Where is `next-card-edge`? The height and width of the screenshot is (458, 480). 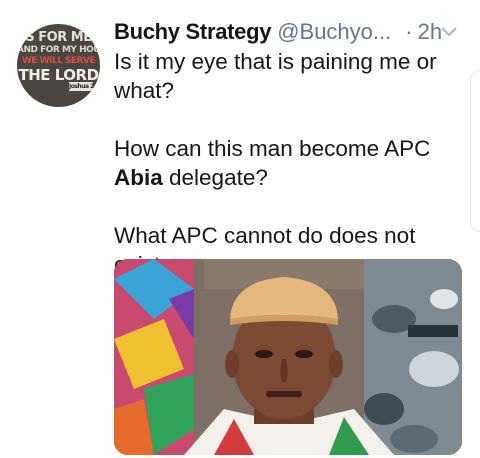
next-card-edge is located at coordinates (475, 151).